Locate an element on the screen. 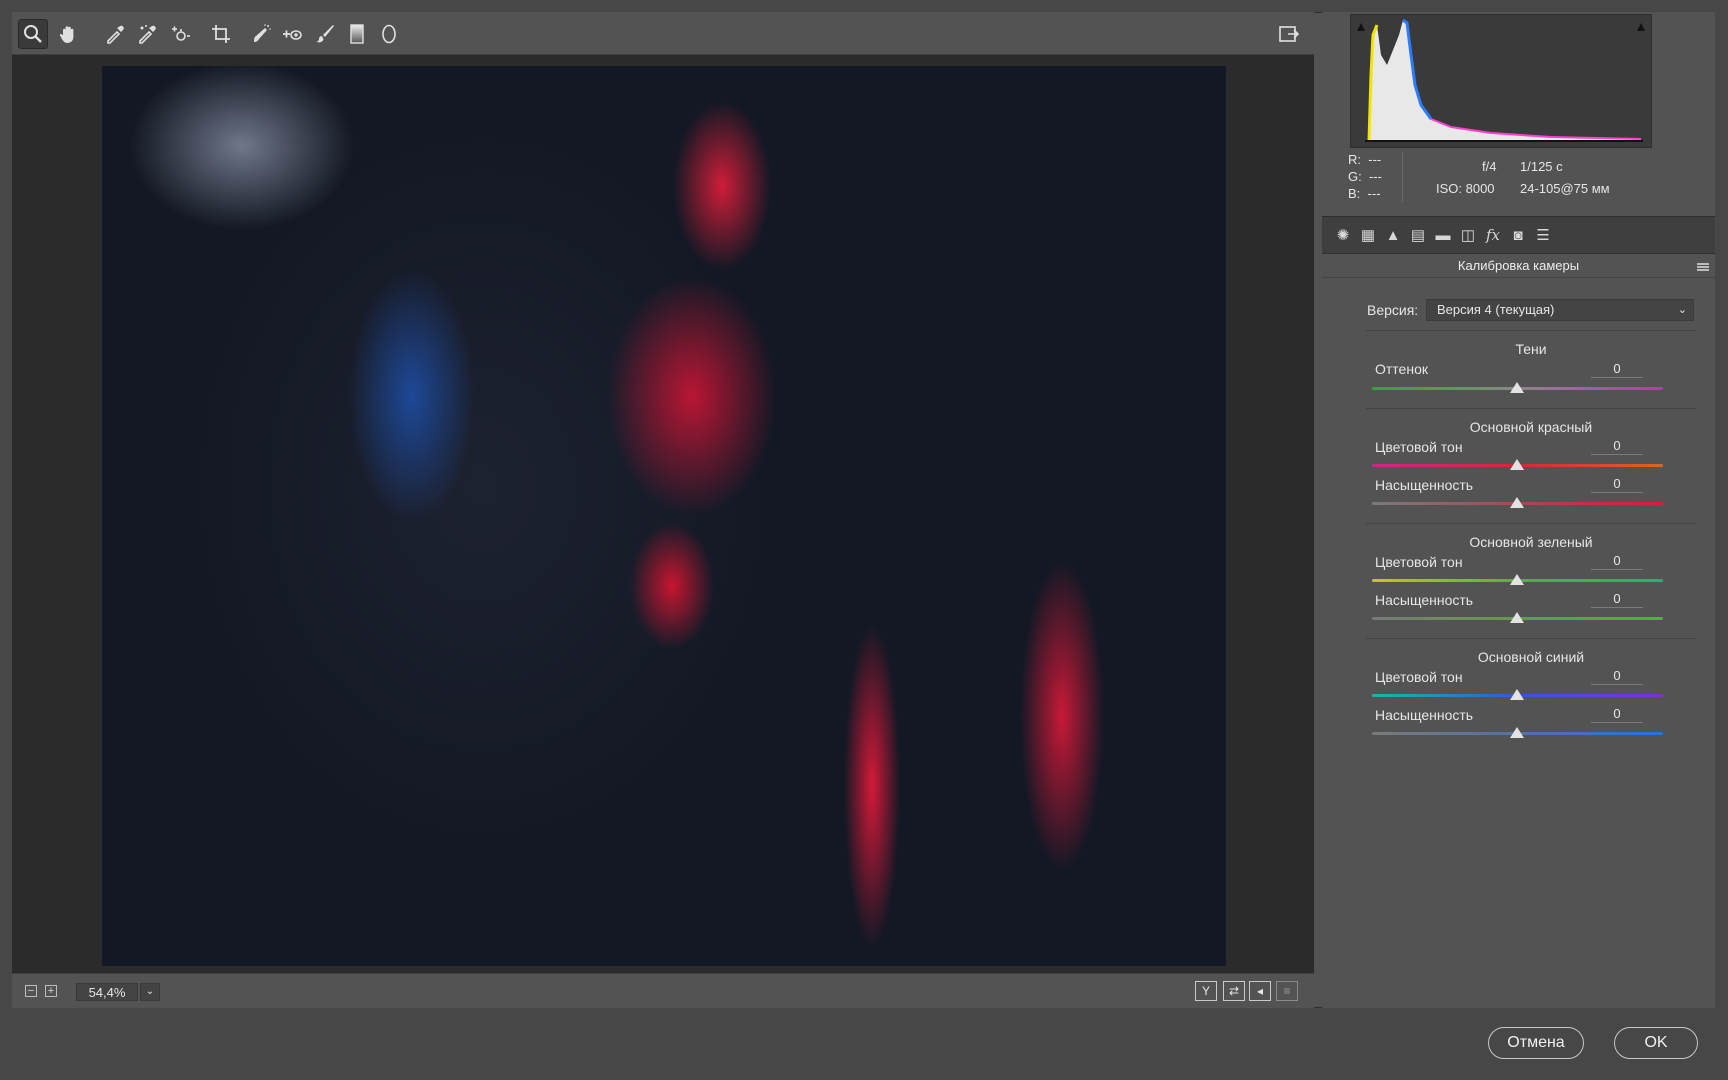  white-balance-eyedropper-icon is located at coordinates (115, 34).